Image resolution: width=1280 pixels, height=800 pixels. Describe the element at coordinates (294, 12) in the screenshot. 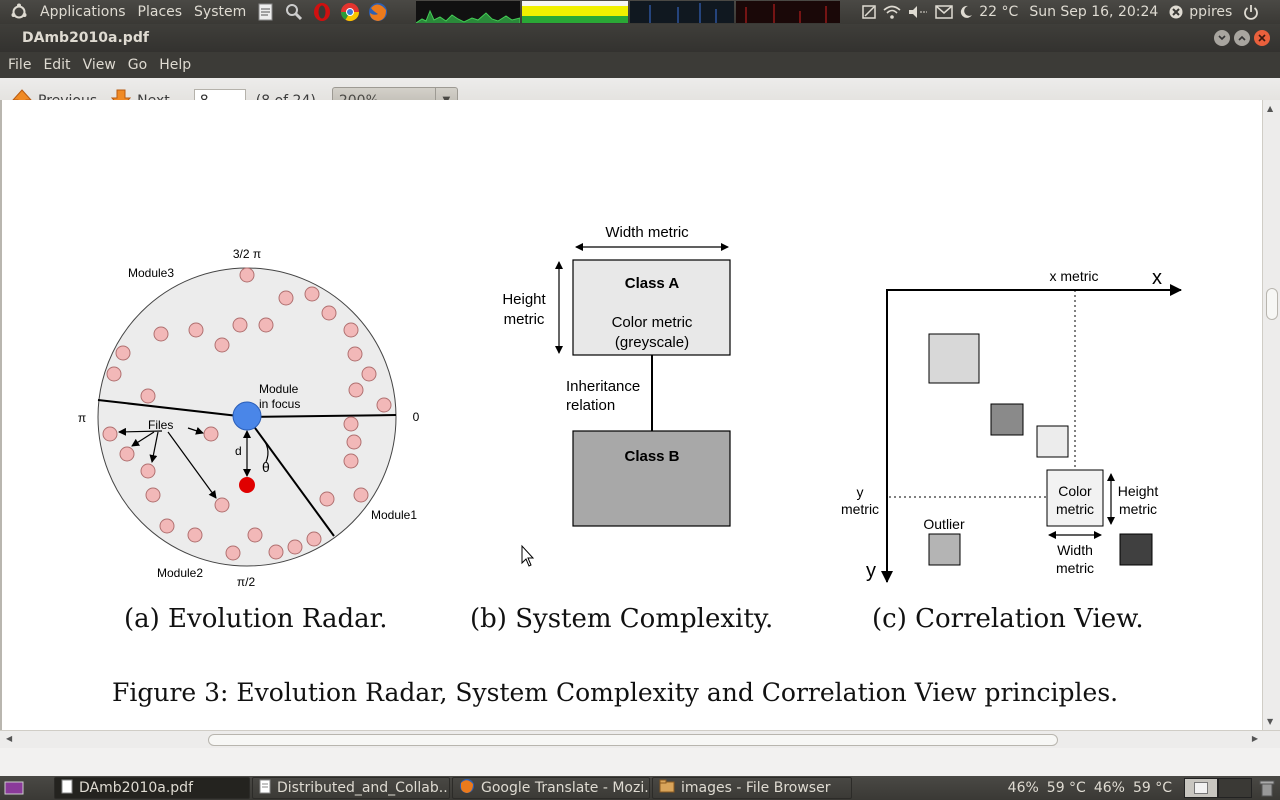

I see `search-launcher-icon` at that location.